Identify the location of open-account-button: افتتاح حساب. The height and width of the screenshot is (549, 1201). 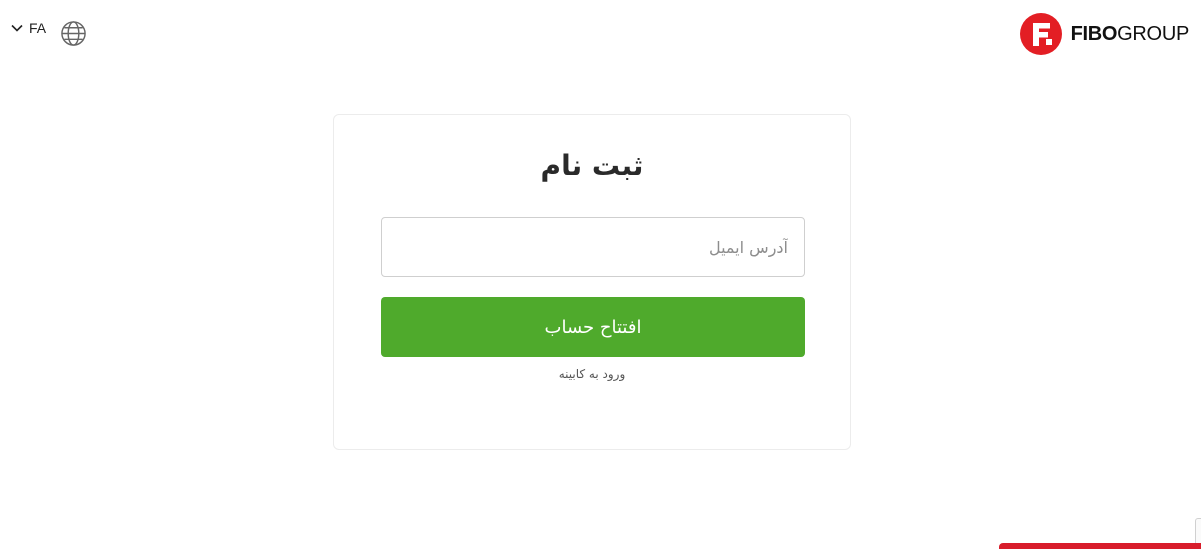
(593, 327).